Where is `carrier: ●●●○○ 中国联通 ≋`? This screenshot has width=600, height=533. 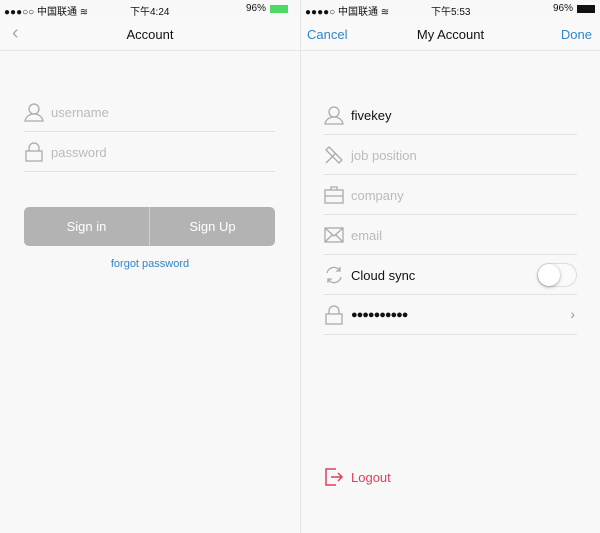
carrier: ●●●○○ 中国联通 ≋ is located at coordinates (46, 10).